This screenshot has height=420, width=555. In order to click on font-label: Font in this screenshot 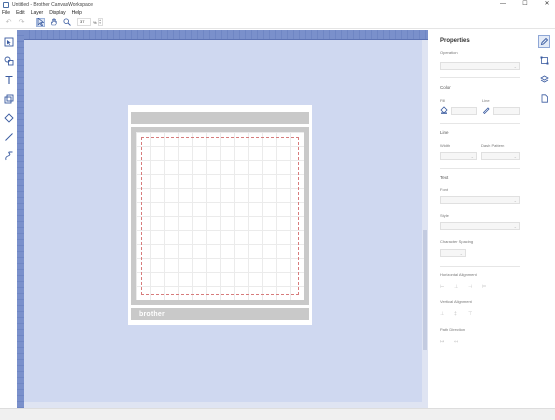, I will do `click(444, 189)`.